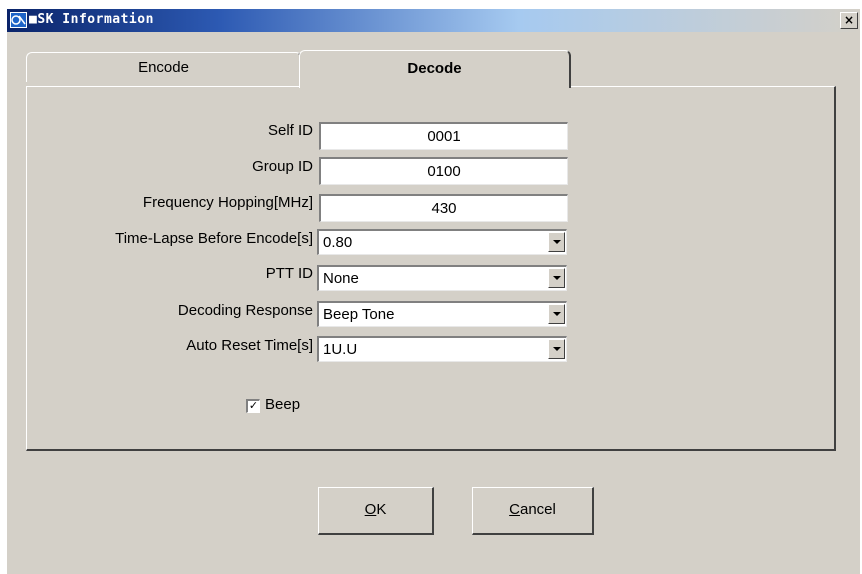 The width and height of the screenshot is (862, 574). What do you see at coordinates (338, 242) in the screenshot?
I see `time-lapse-value: 0.80` at bounding box center [338, 242].